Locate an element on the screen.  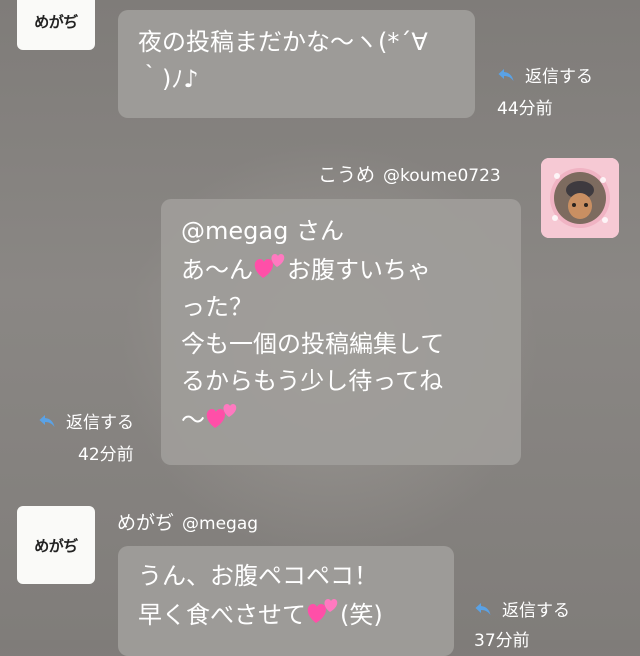
message-text: 夜の投稿まだかな〜ヽ(*´∀｀)ﾉ♪ is located at coordinates (283, 60).